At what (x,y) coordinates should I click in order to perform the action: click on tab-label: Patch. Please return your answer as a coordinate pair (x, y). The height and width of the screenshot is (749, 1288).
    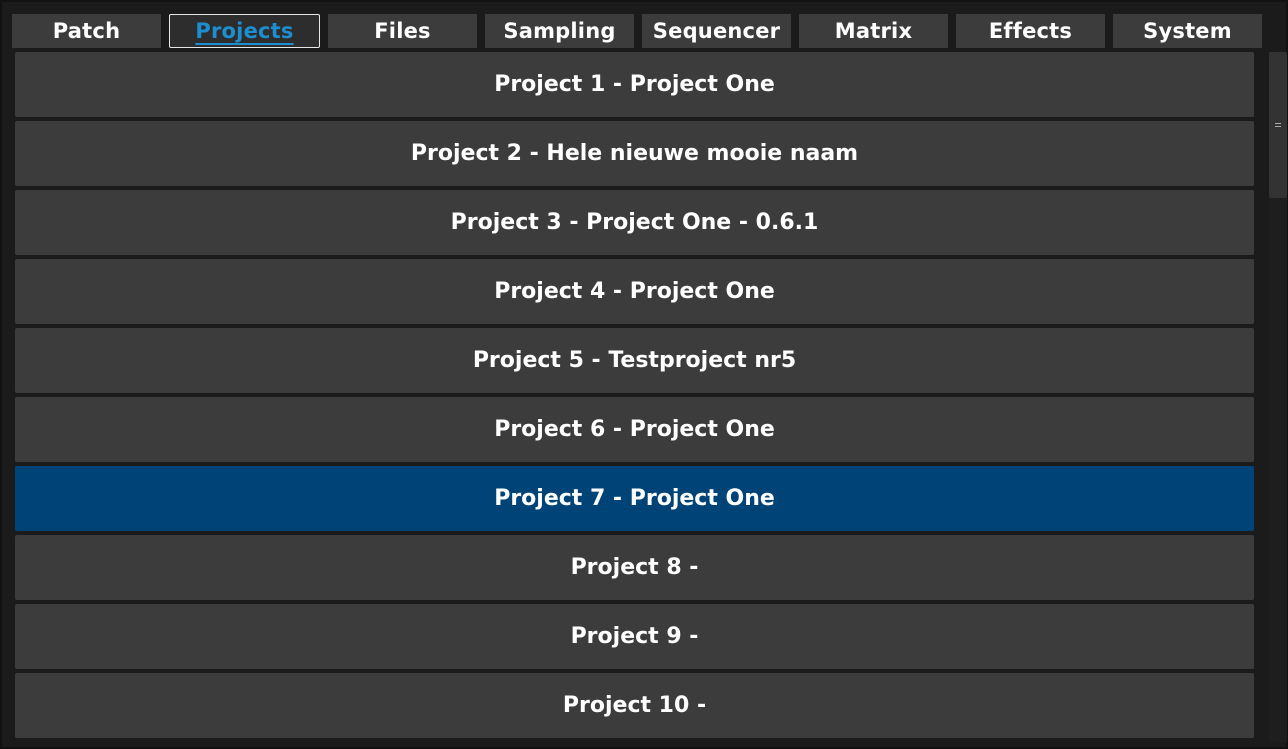
    Looking at the image, I should click on (86, 31).